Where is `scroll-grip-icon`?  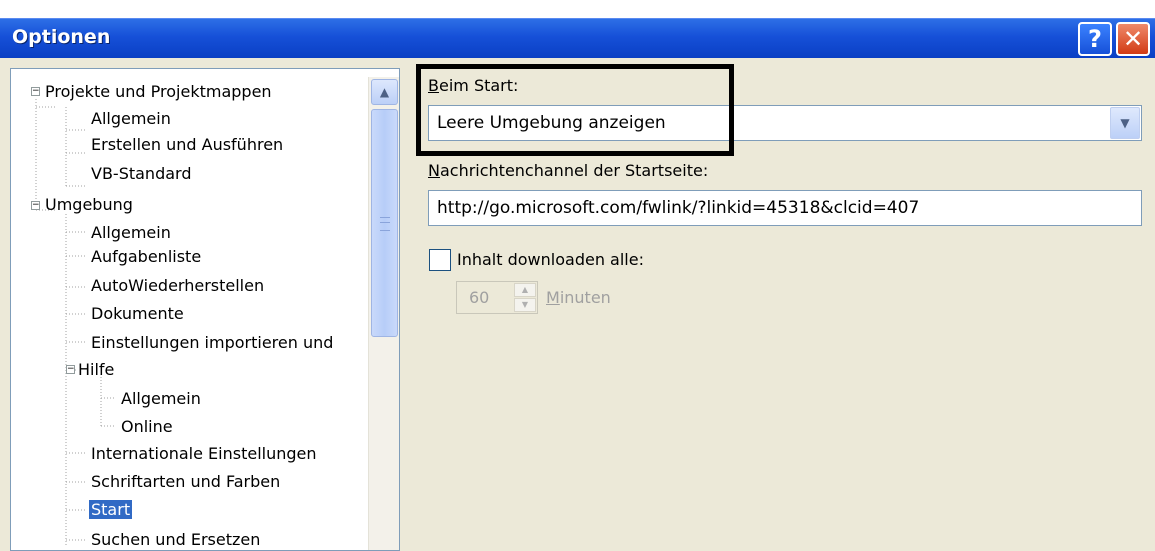 scroll-grip-icon is located at coordinates (385, 224).